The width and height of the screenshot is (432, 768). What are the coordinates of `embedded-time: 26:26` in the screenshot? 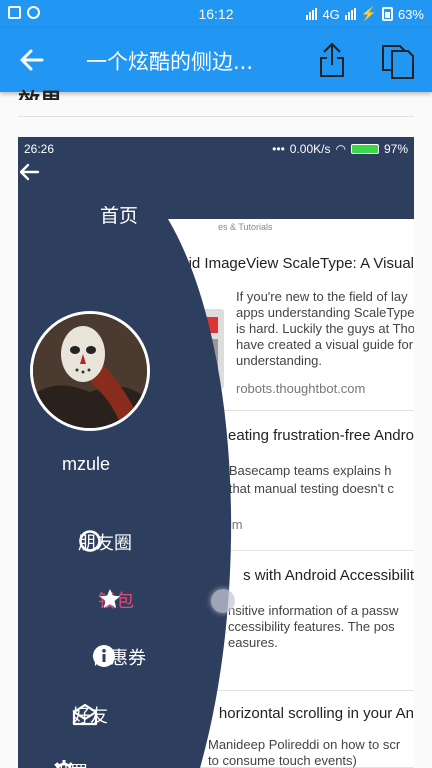 It's located at (39, 149).